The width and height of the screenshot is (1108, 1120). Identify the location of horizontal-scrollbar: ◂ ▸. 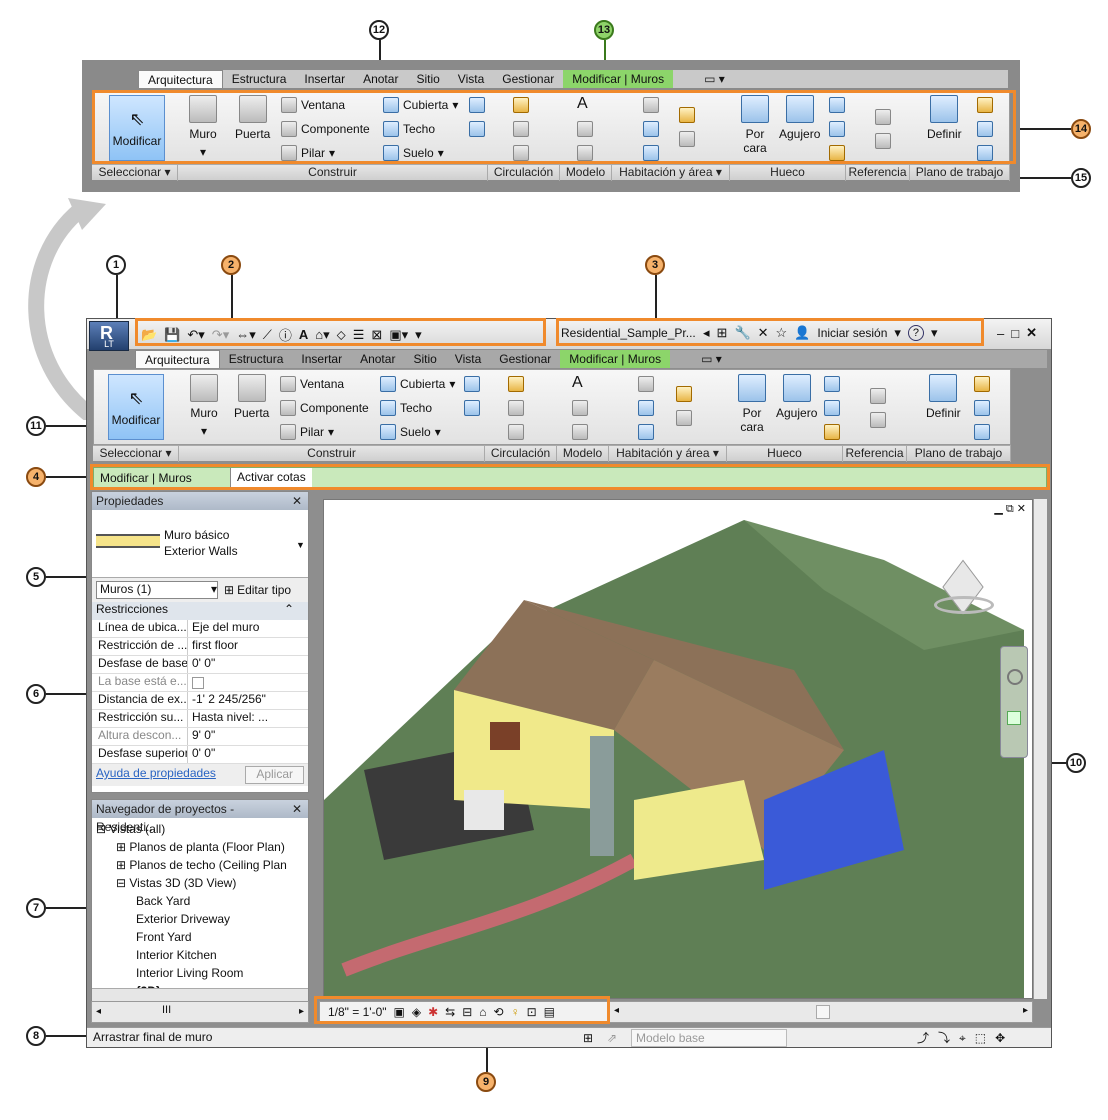
(821, 1012).